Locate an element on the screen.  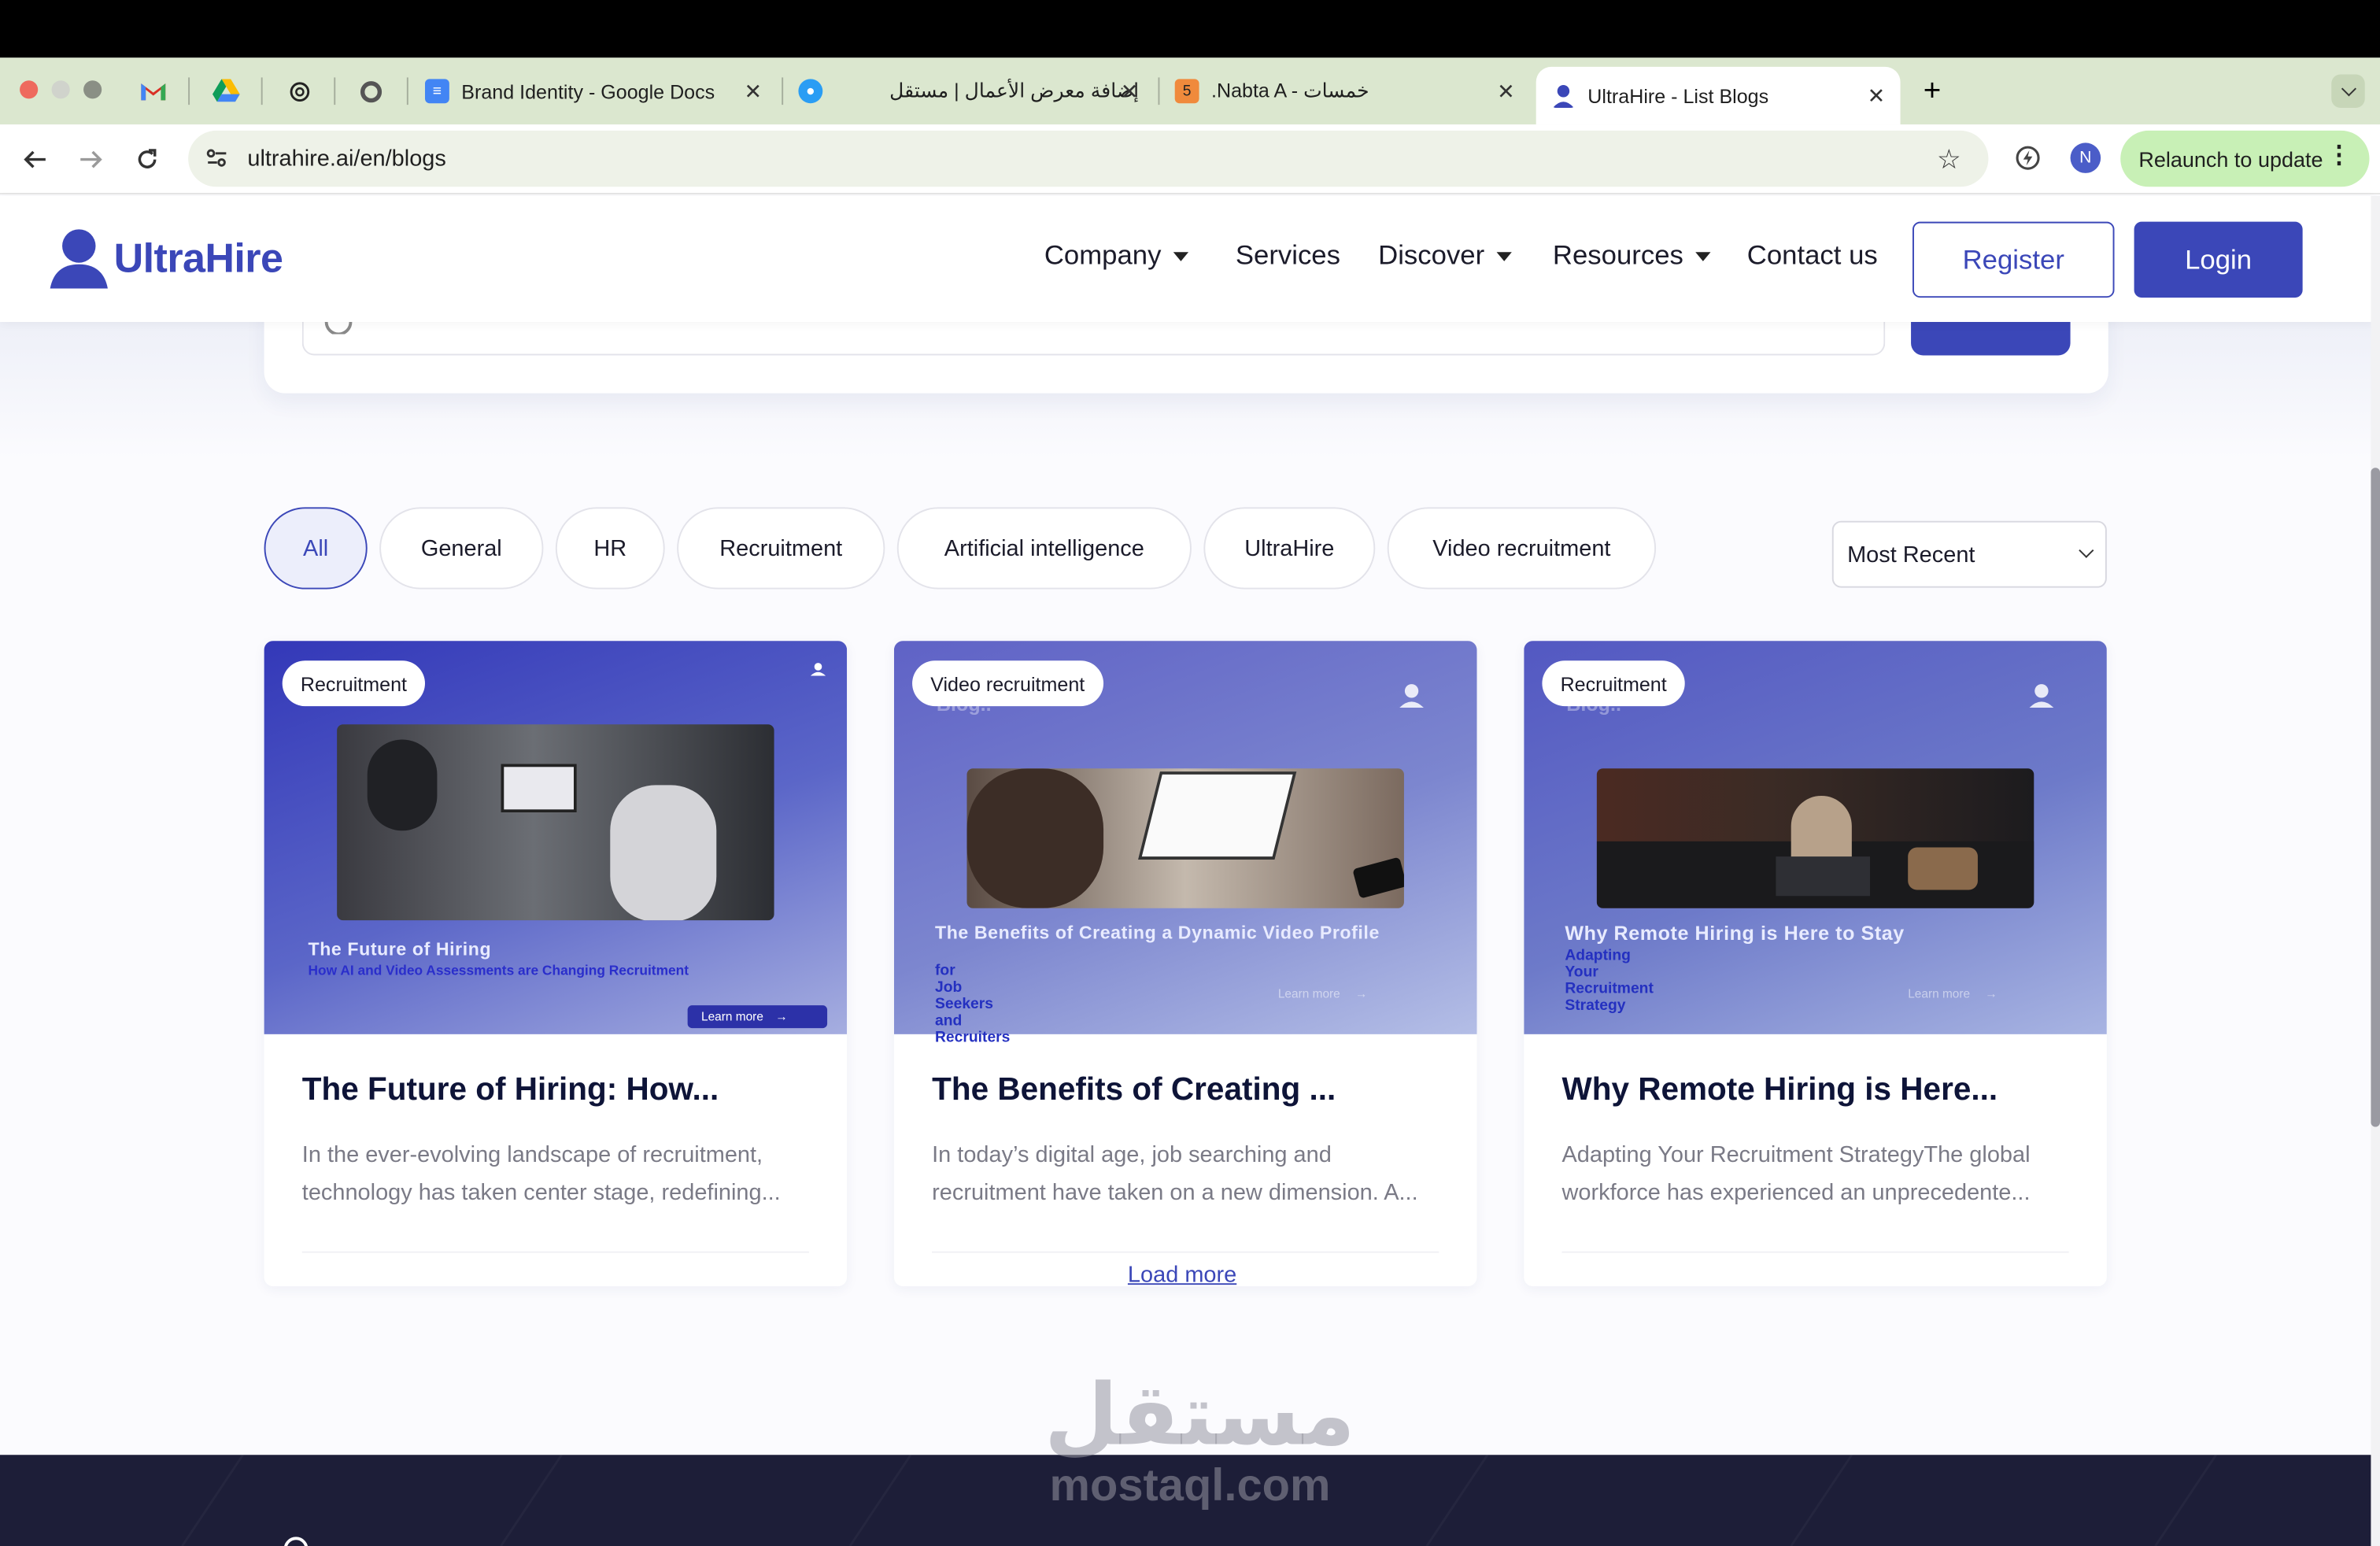
tab-search-button is located at coordinates (2348, 91).